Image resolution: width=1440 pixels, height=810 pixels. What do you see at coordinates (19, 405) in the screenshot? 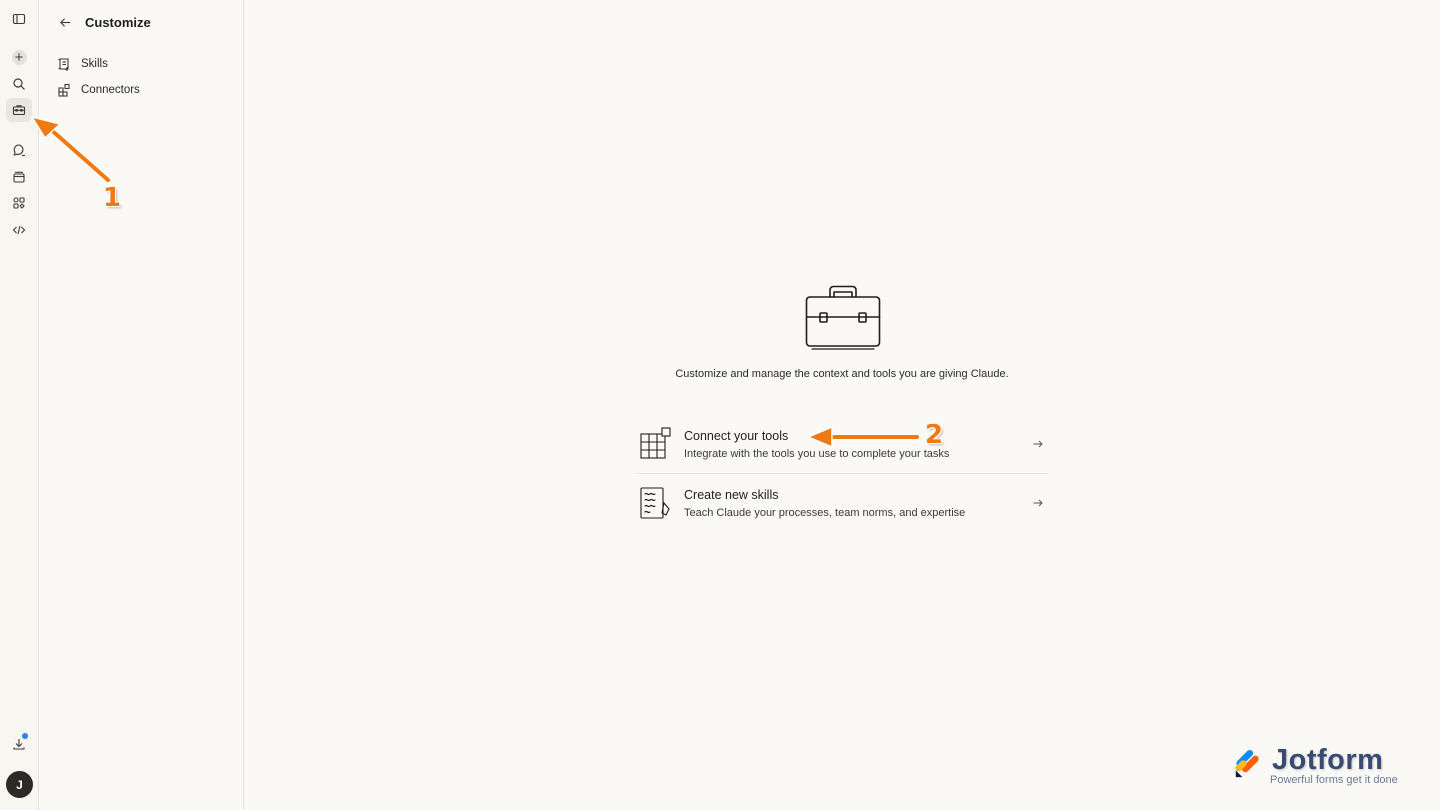
I see `icon-rail: J` at bounding box center [19, 405].